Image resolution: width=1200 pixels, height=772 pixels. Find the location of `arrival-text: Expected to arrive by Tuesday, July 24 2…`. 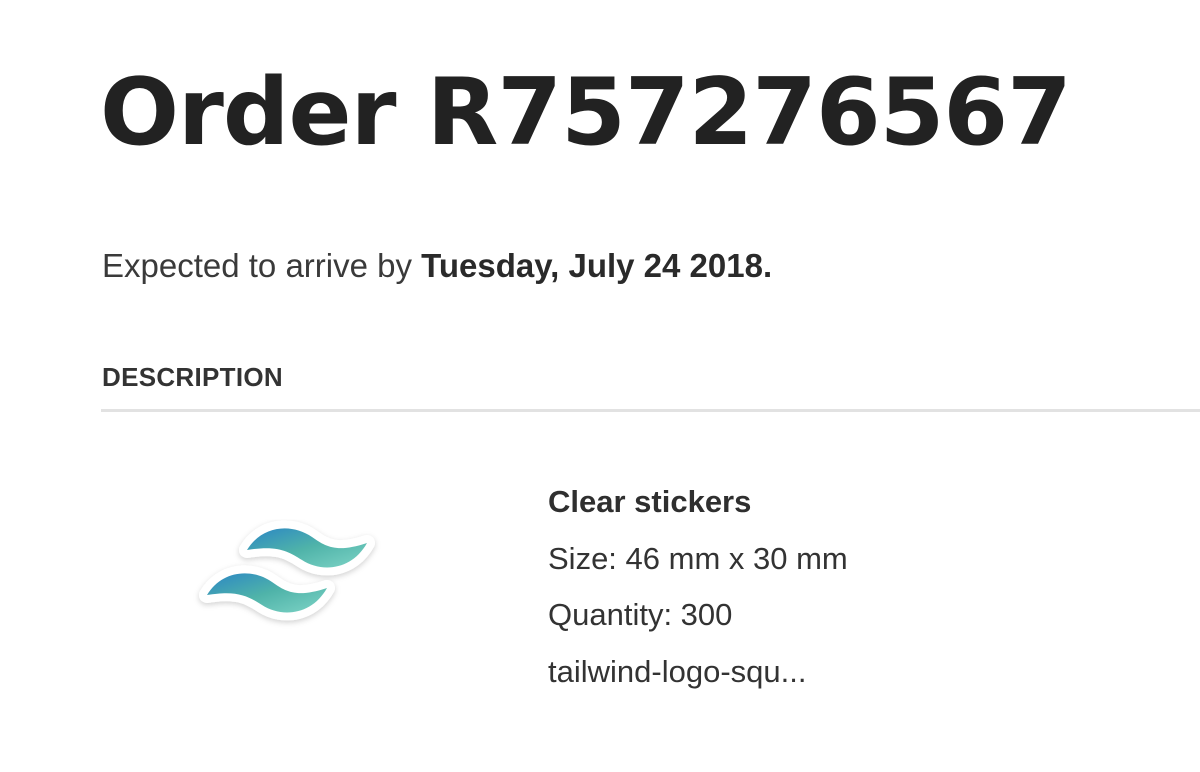

arrival-text: Expected to arrive by Tuesday, July 24 2… is located at coordinates (437, 266).